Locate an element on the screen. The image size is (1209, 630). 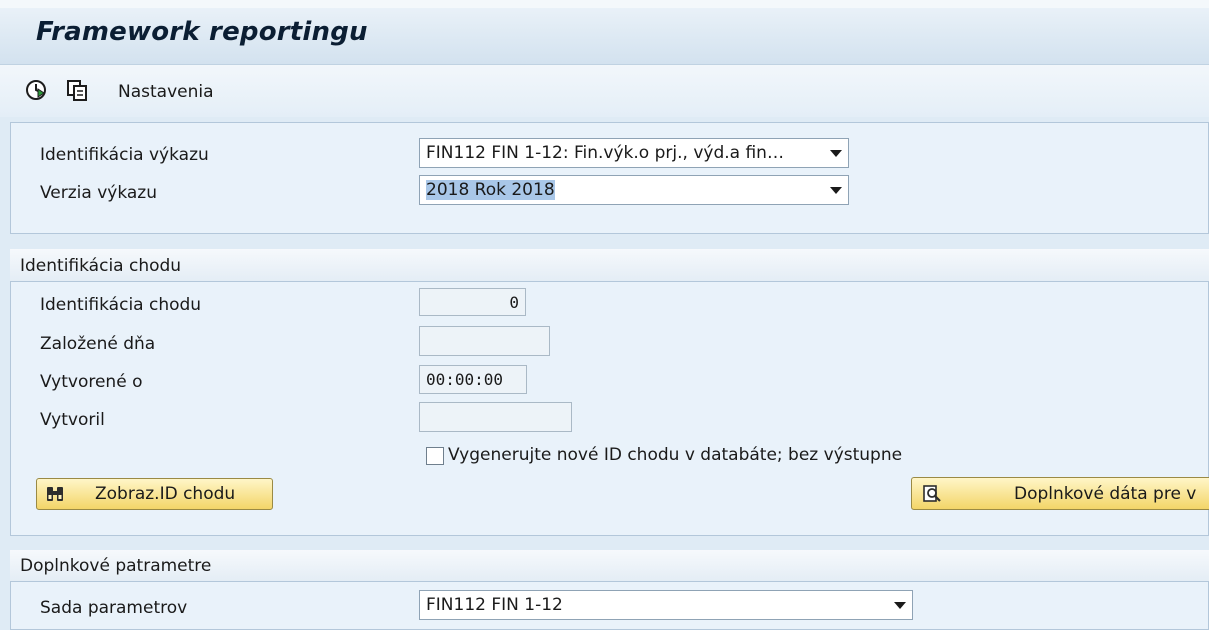
parameter-set-label: Sada parametrov is located at coordinates (114, 608).